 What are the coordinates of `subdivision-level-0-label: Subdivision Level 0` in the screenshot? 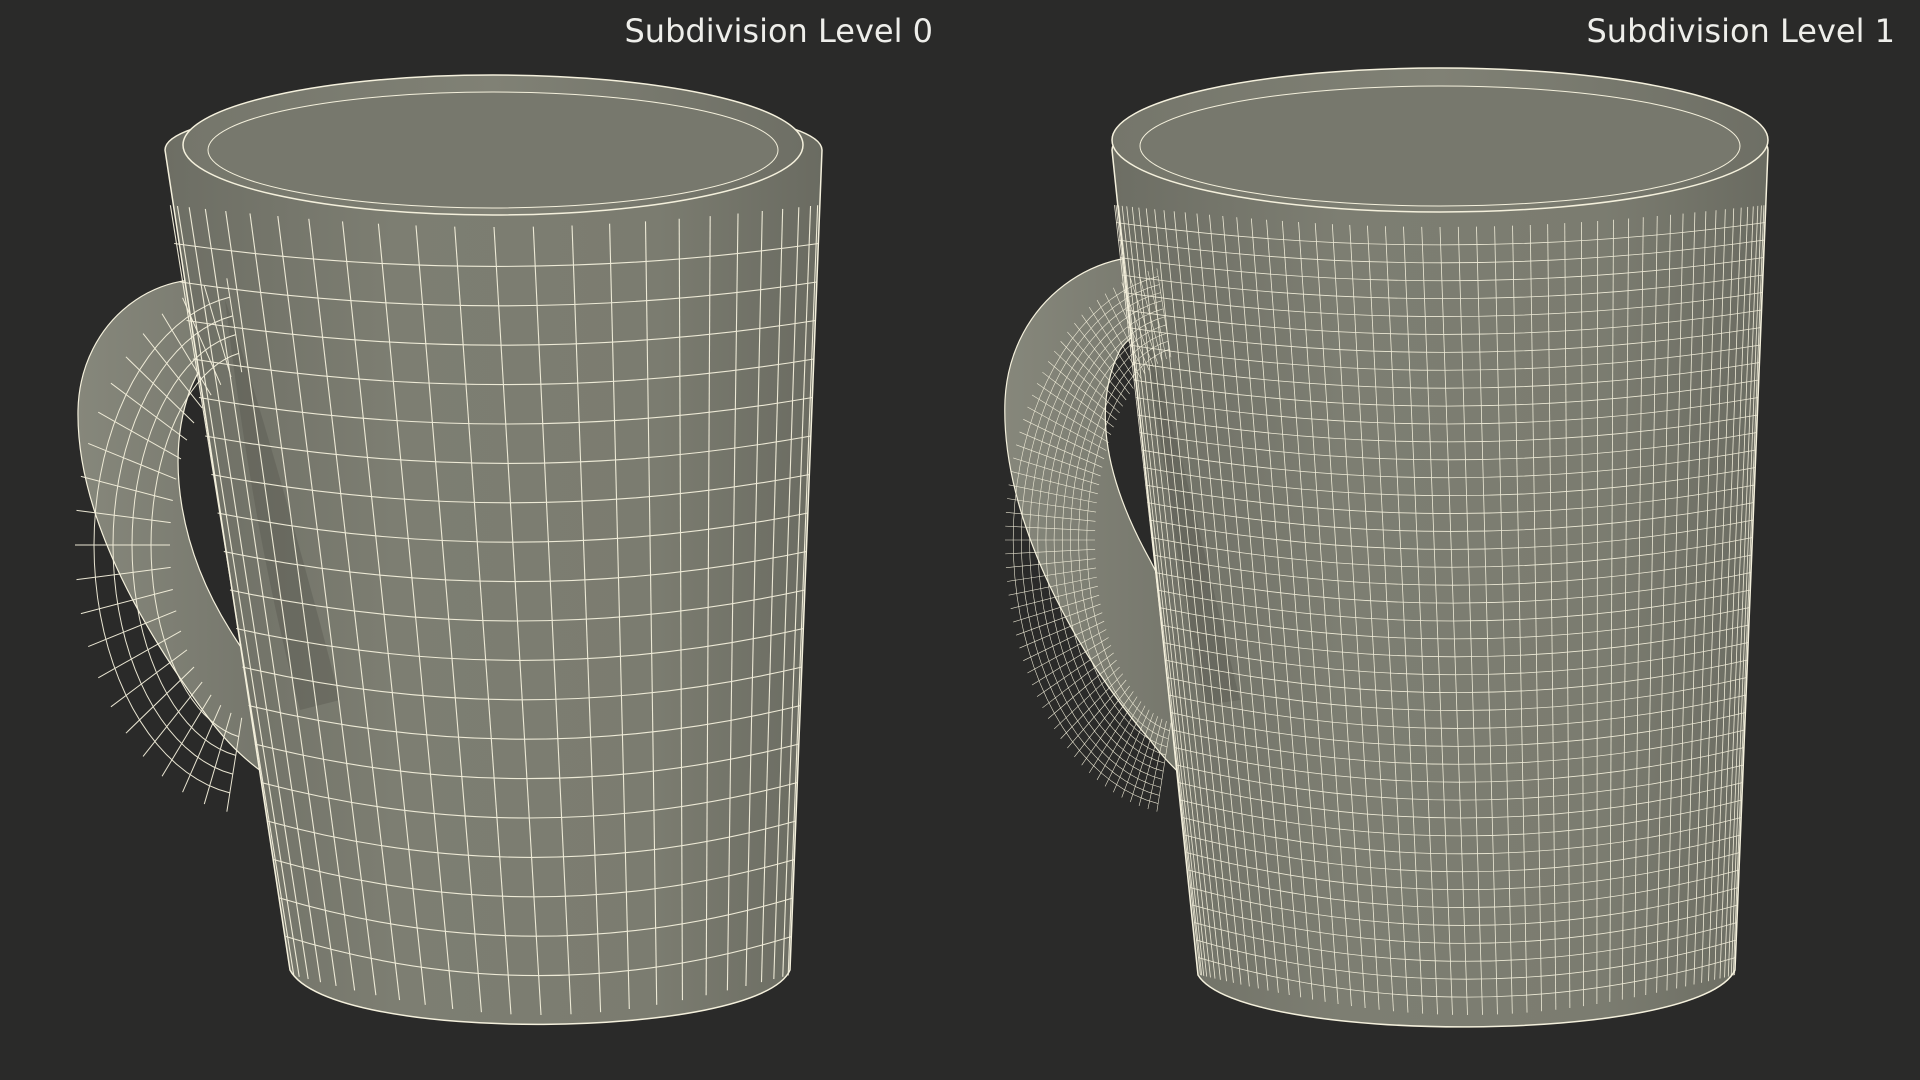 It's located at (778, 31).